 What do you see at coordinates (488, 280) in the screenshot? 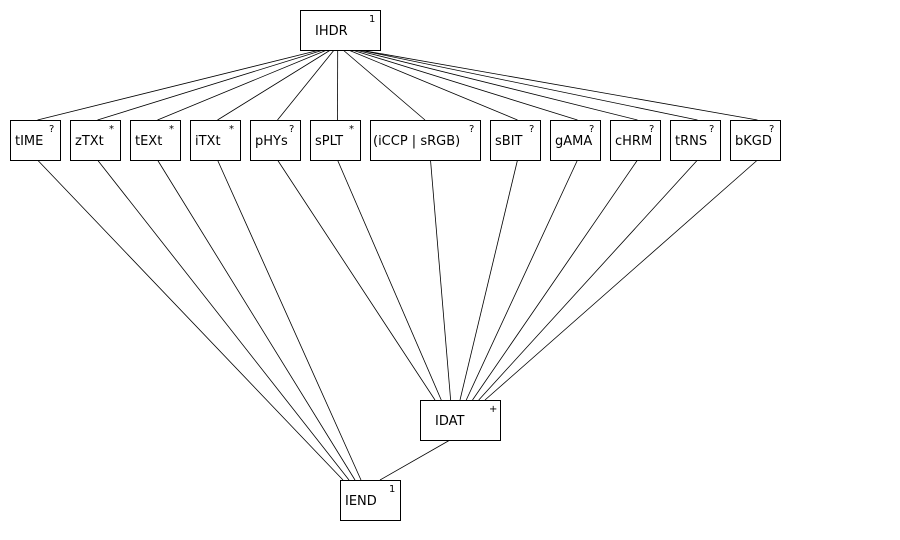
I see `edge-sbit-to-idat` at bounding box center [488, 280].